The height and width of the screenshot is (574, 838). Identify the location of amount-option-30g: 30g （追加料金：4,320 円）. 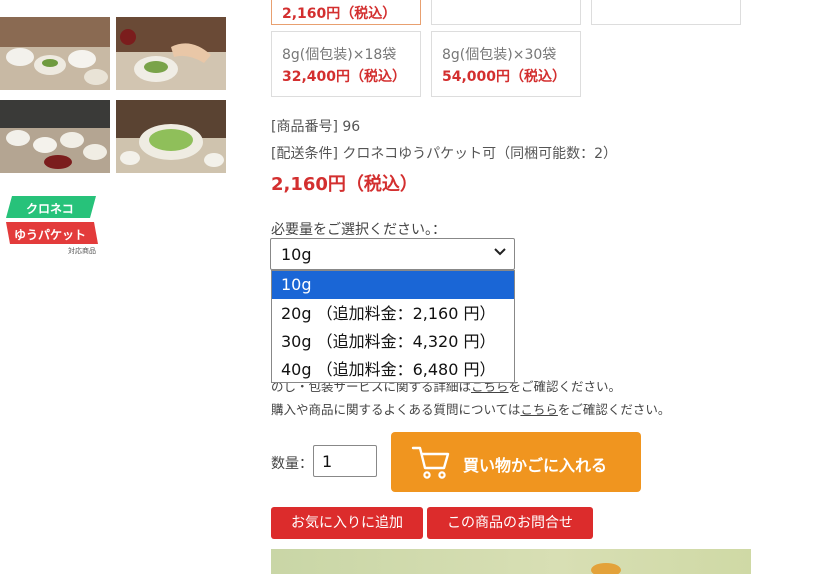
(393, 342).